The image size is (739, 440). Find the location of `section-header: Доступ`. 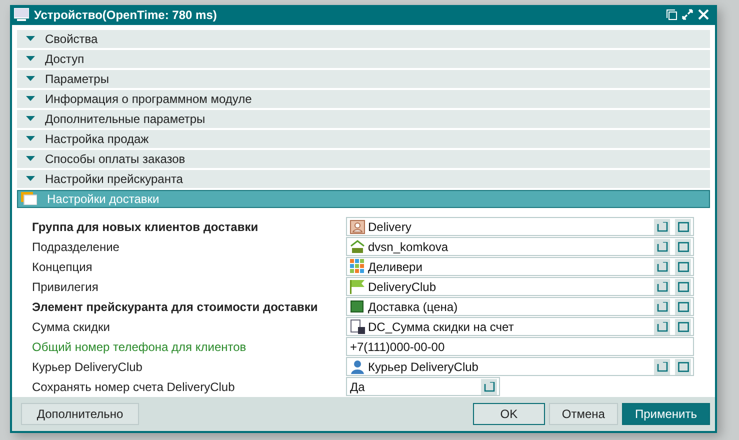

section-header: Доступ is located at coordinates (363, 59).